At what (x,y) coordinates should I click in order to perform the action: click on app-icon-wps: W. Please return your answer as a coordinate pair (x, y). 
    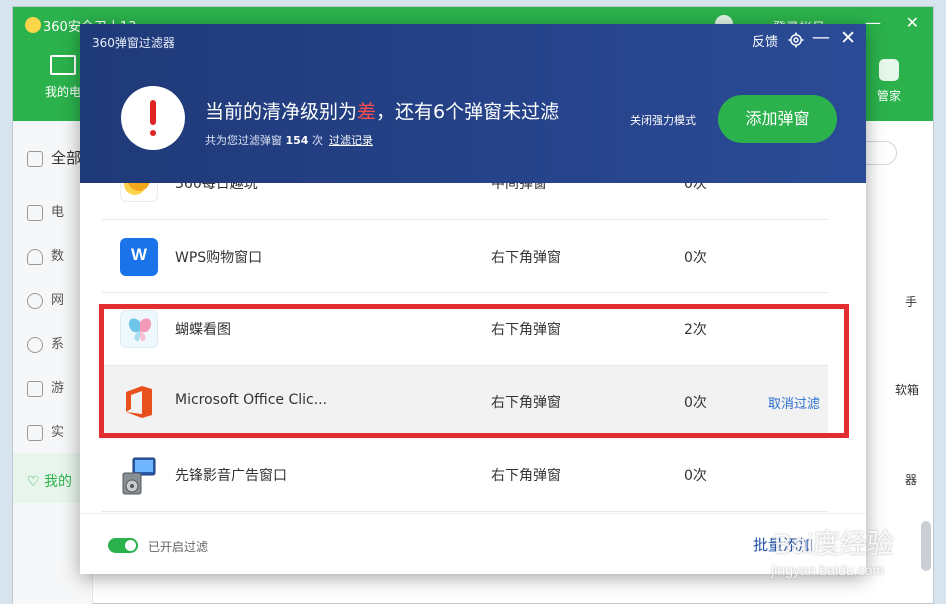
    Looking at the image, I should click on (139, 257).